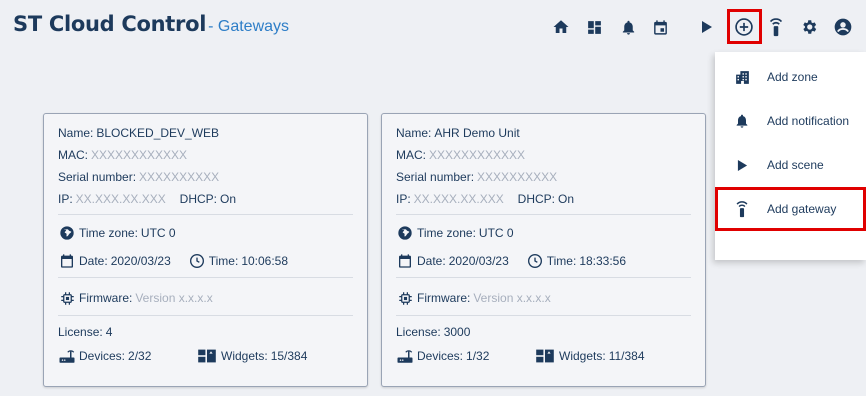 This screenshot has height=396, width=866. Describe the element at coordinates (182, 356) in the screenshot. I see `usage-row: Devices: 2/32 Widgets: 15/384` at that location.